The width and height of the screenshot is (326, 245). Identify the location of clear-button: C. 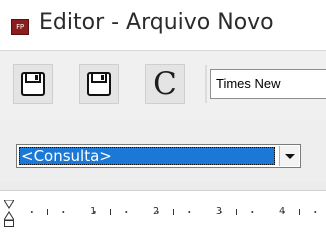
(165, 84).